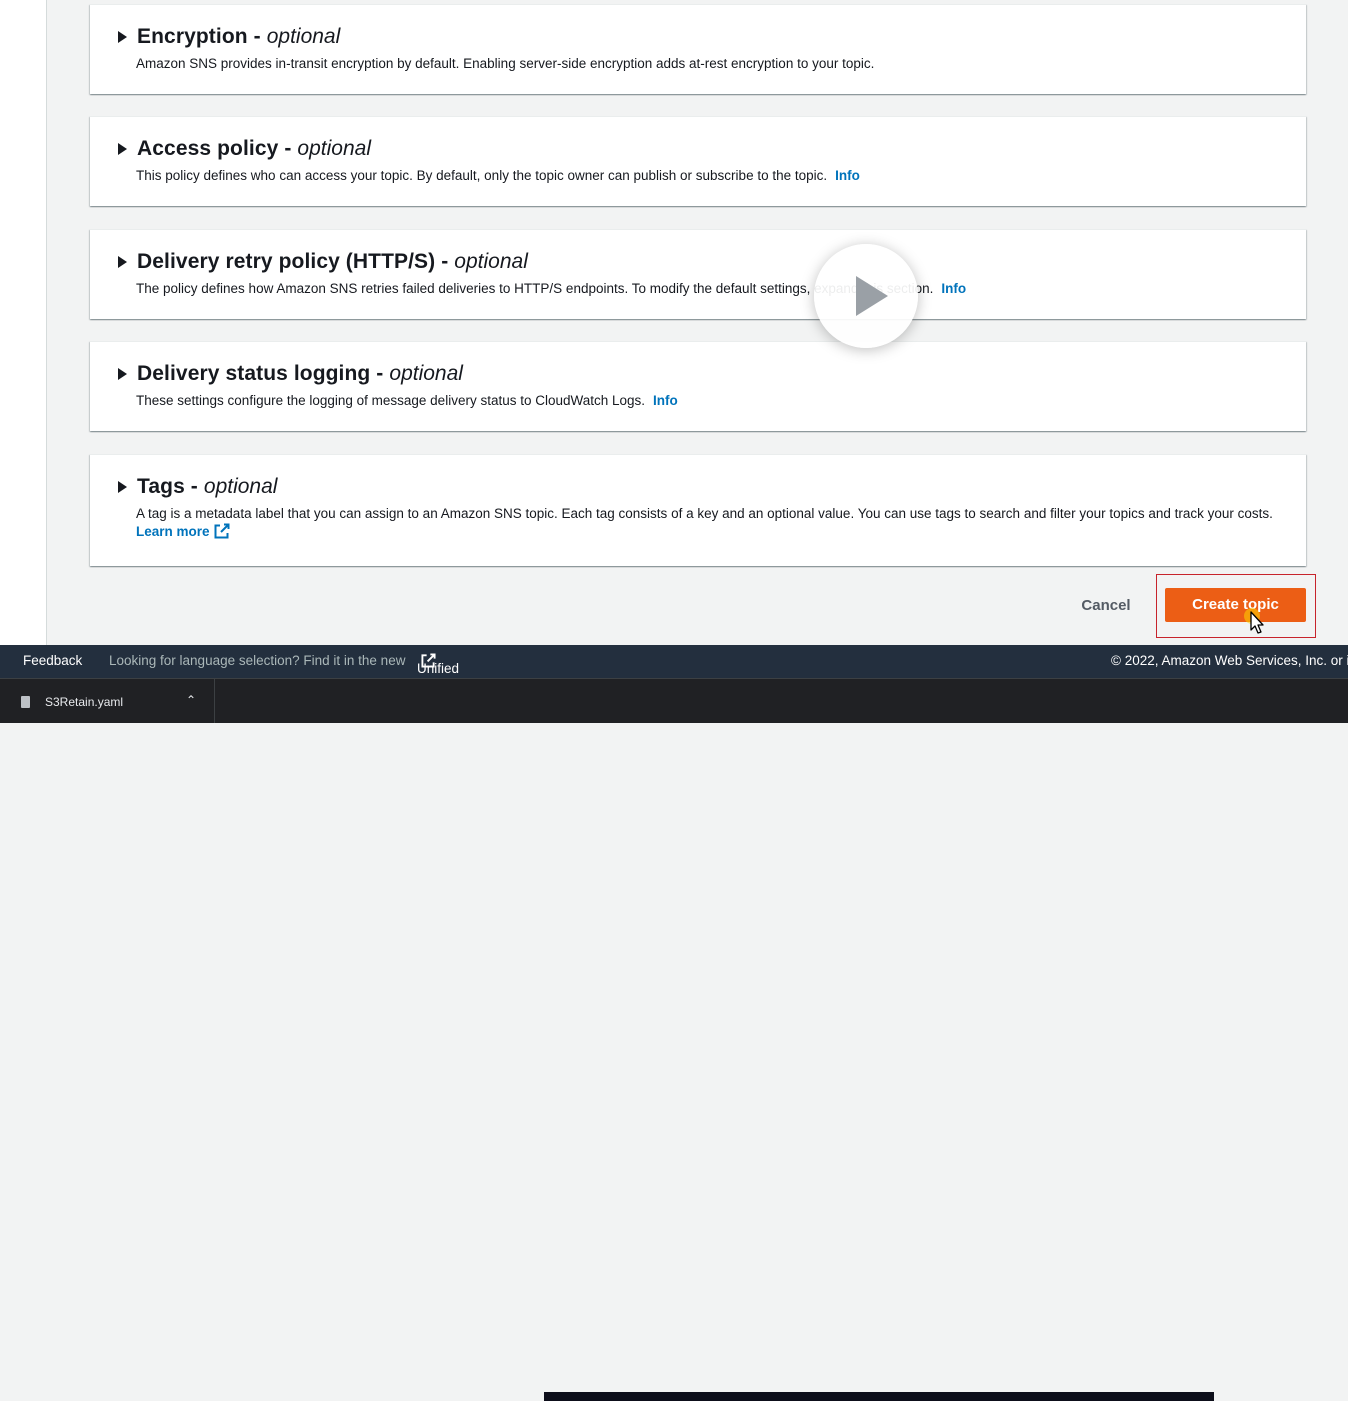  I want to click on unified-settings-link: Unified Settings, so click(441, 672).